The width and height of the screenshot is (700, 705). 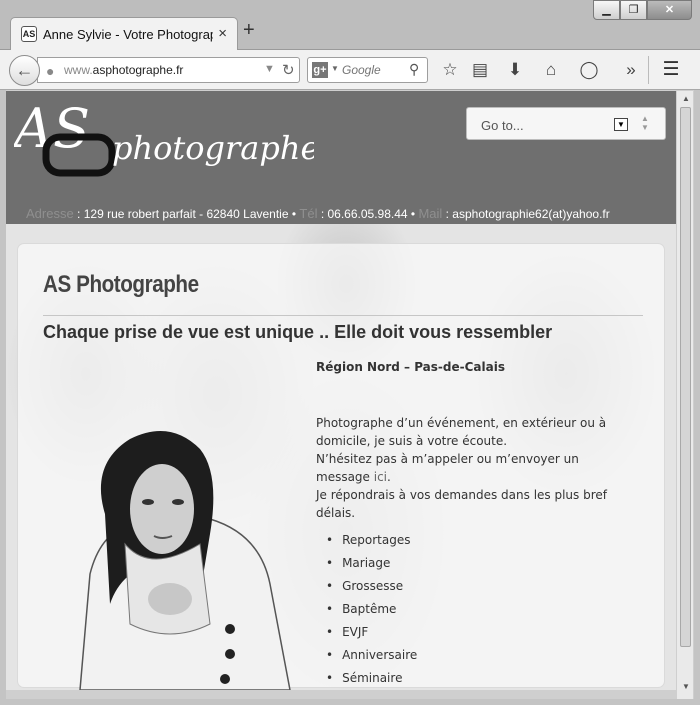 I want to click on reload-icon: ↻, so click(x=288, y=70).